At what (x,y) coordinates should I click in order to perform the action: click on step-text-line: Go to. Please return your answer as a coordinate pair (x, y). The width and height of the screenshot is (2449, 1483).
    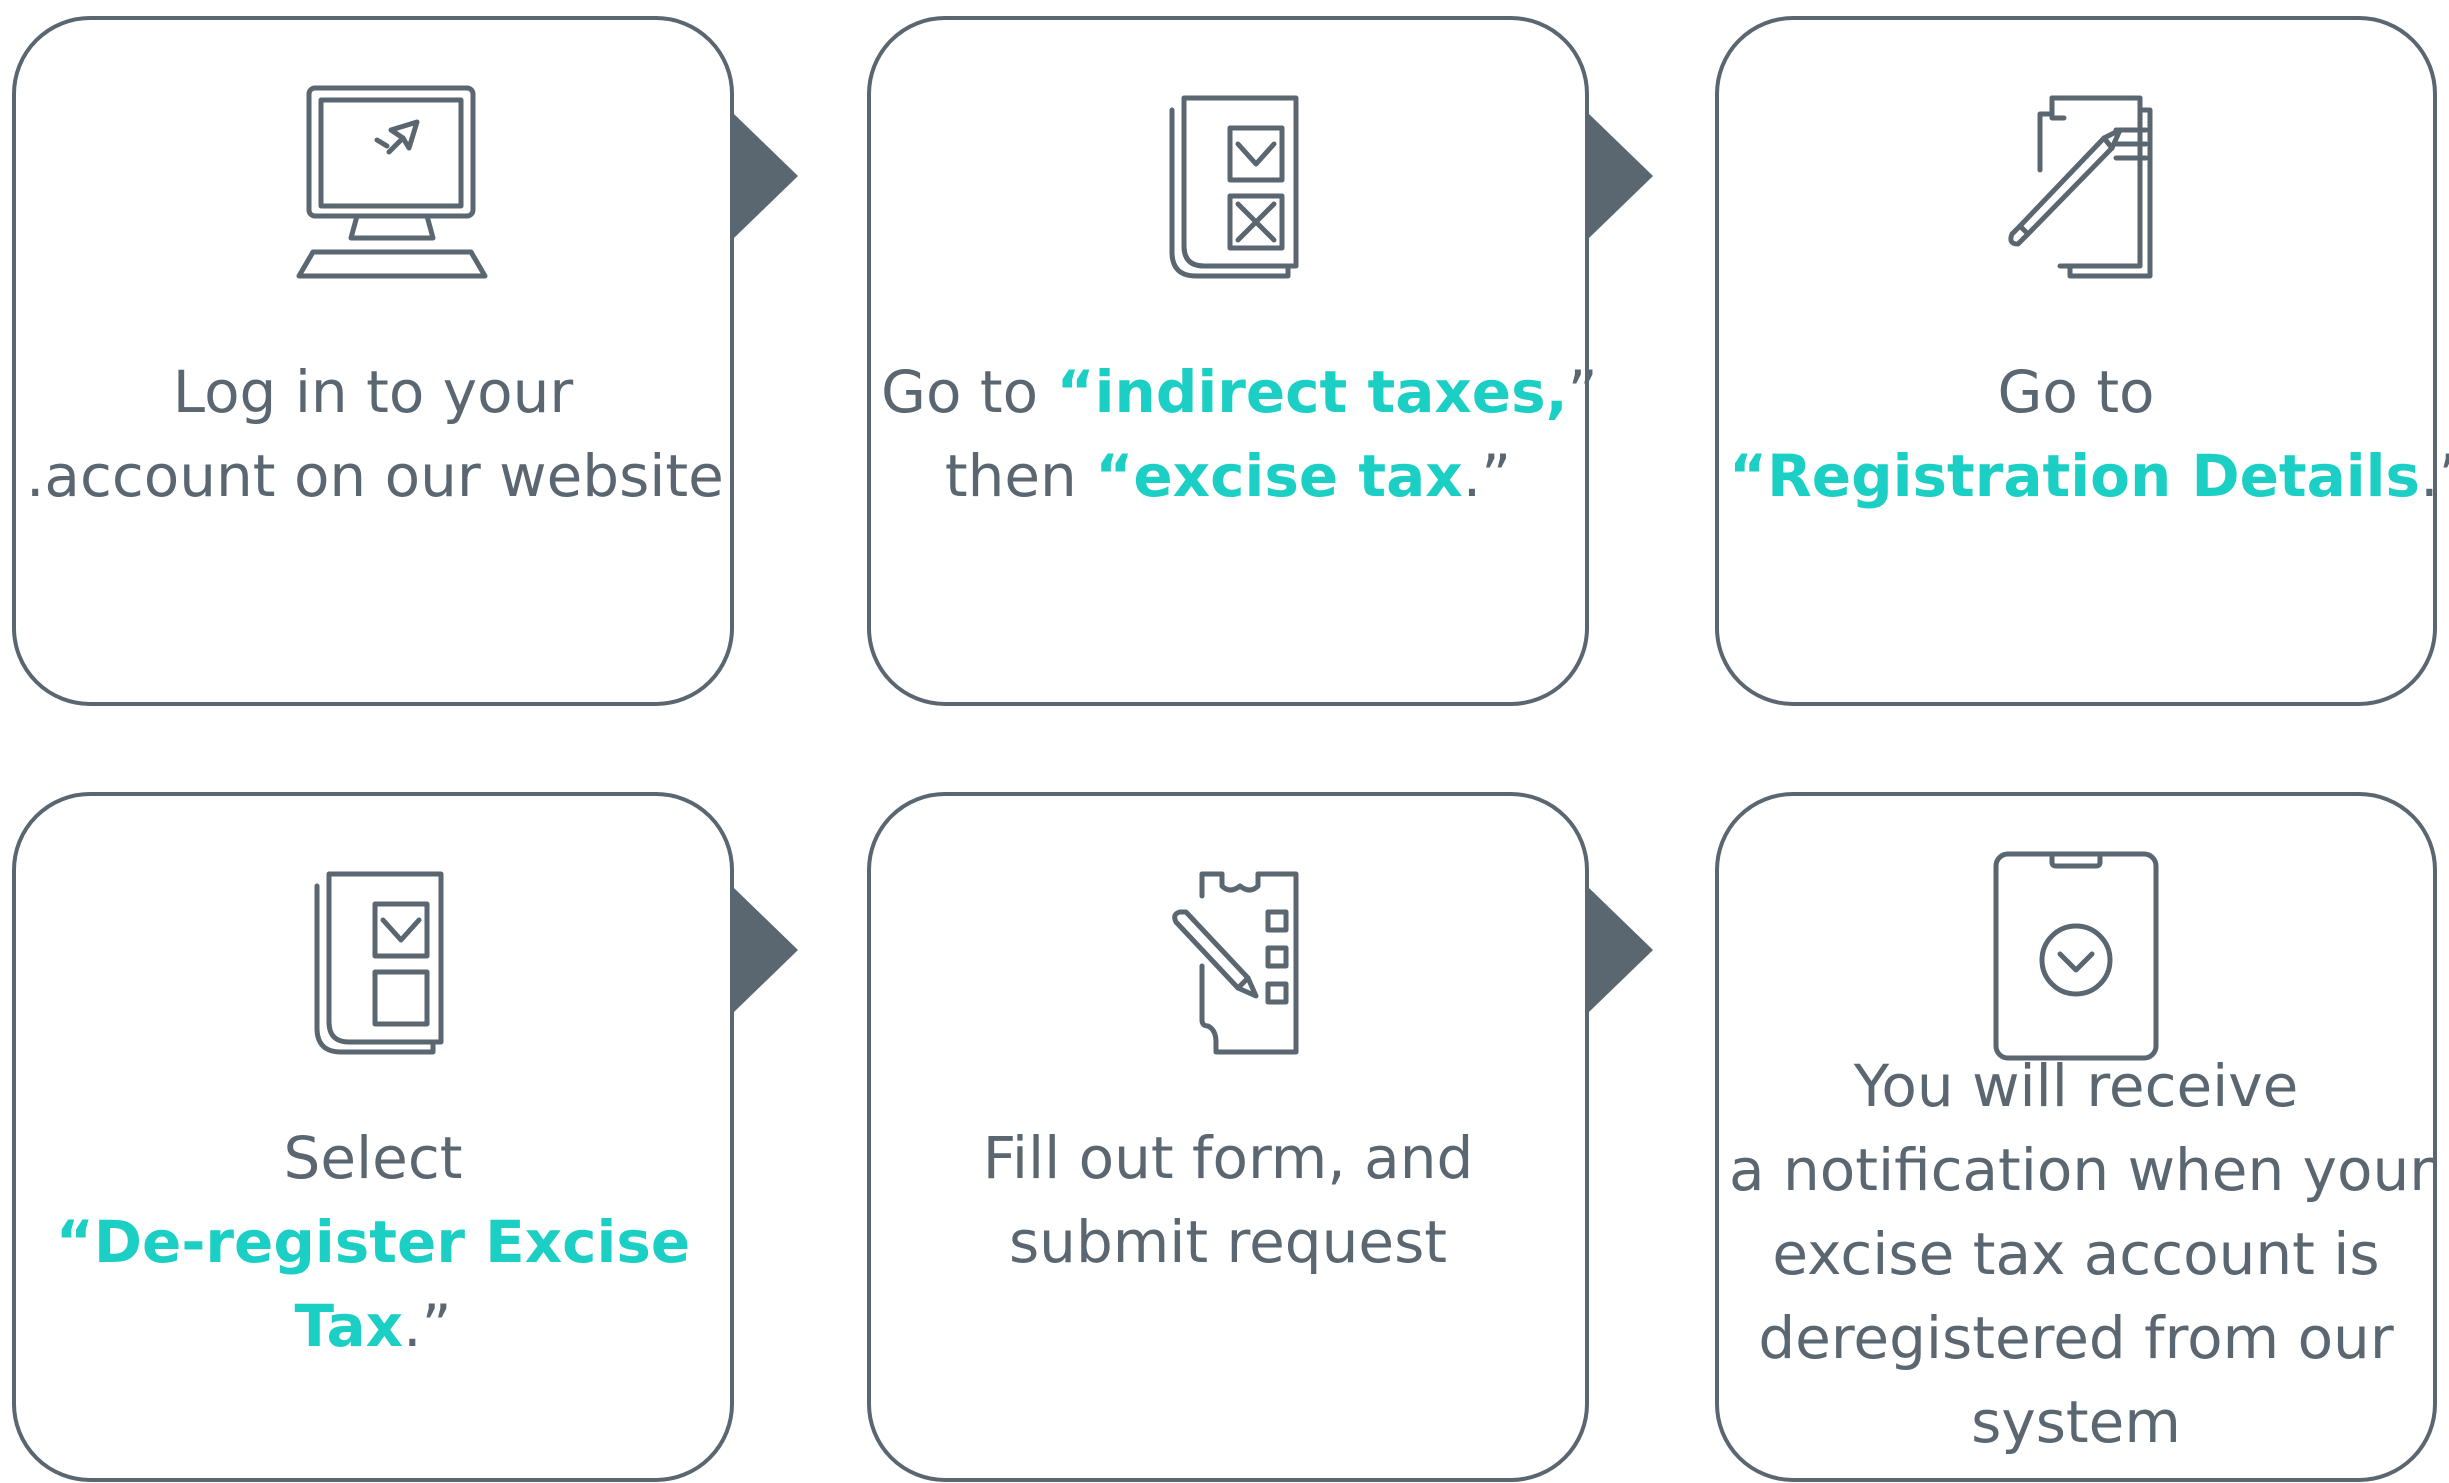
    Looking at the image, I should click on (2076, 392).